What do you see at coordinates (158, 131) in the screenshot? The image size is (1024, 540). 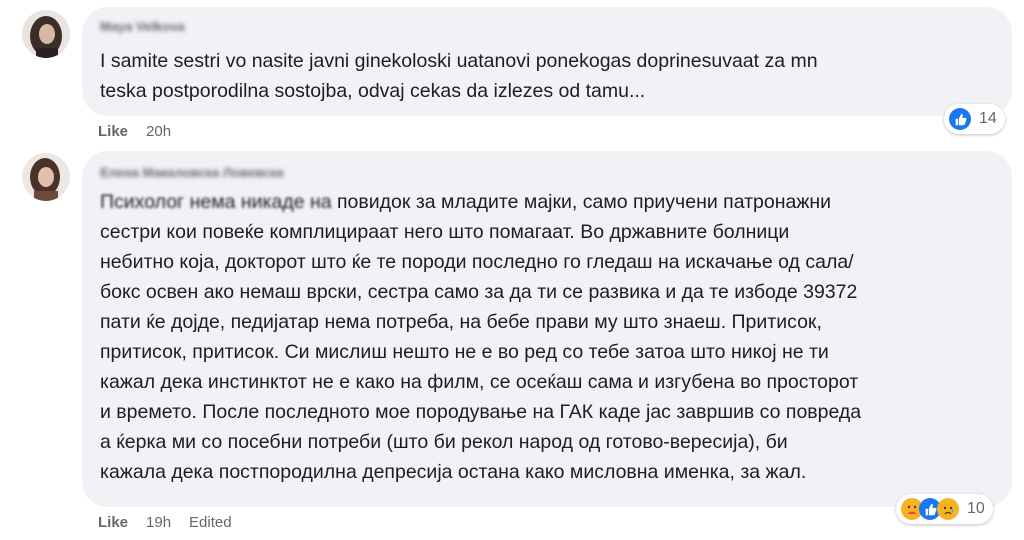 I see `comment-time: 20h` at bounding box center [158, 131].